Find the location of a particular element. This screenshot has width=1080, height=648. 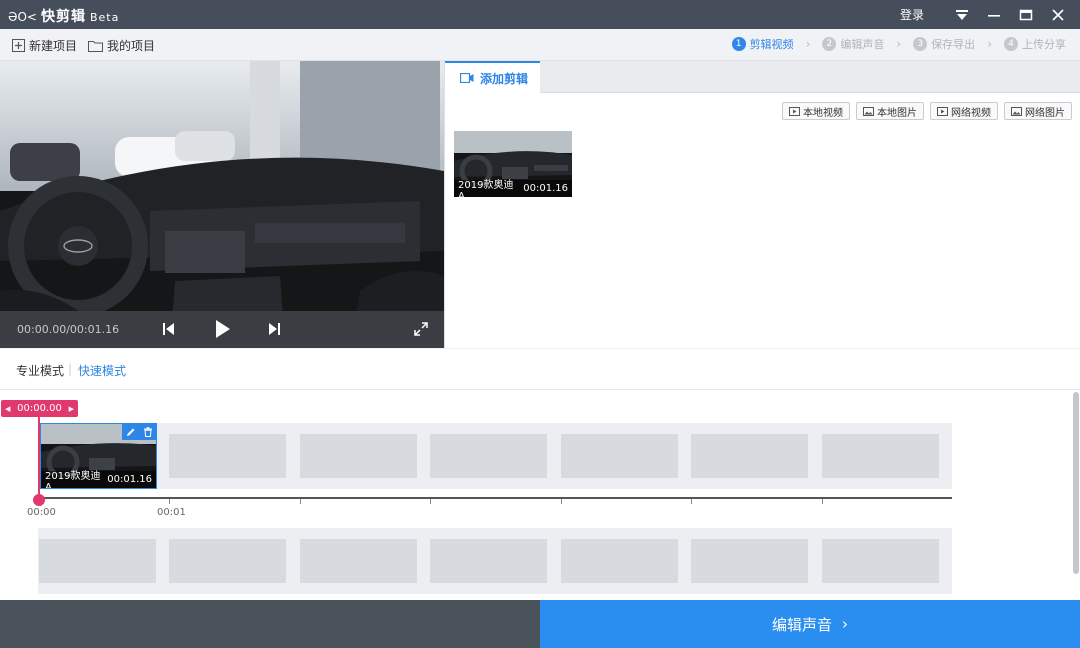

web-image-button: 网络图片 is located at coordinates (1038, 111).